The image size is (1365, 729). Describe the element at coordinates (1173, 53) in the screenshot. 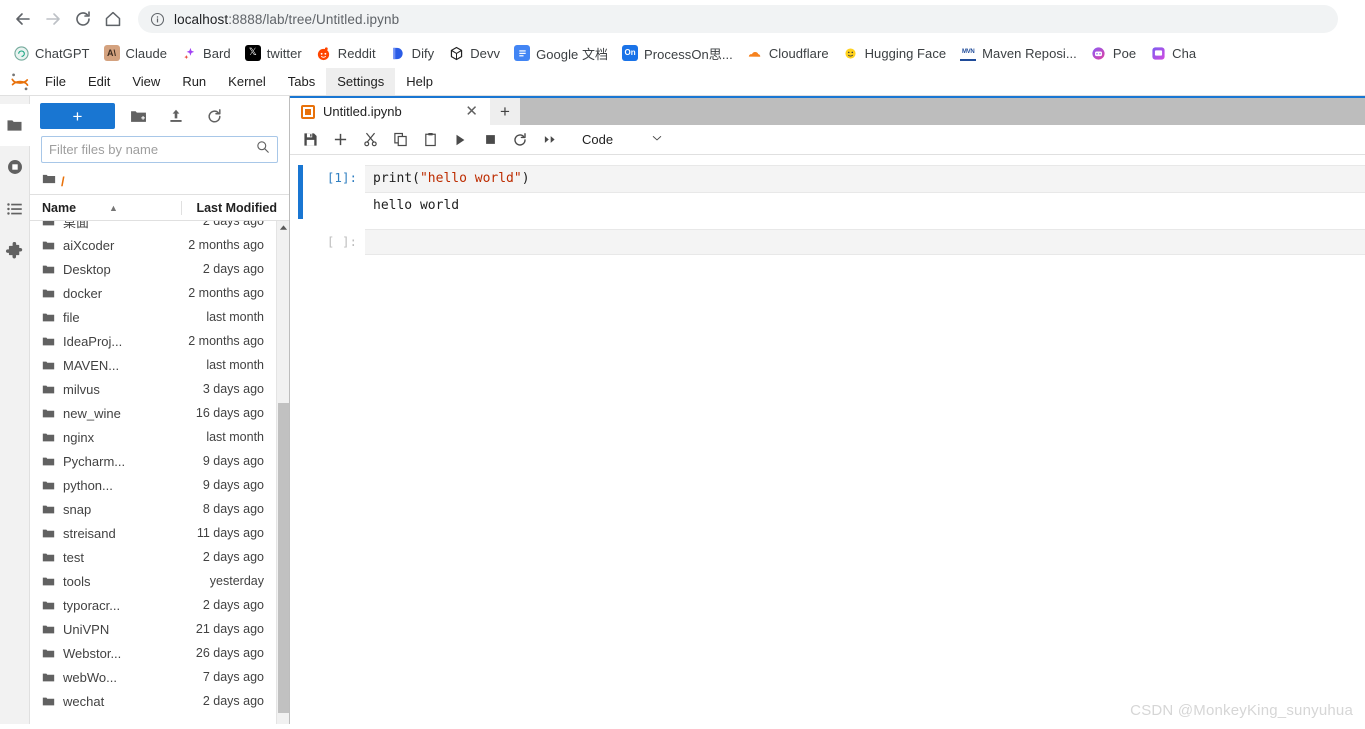

I see `bookmark-chat: Cha` at that location.